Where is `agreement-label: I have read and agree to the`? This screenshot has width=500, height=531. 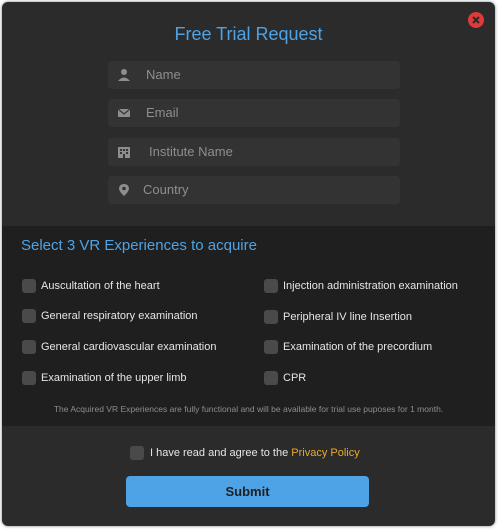
agreement-label: I have read and agree to the is located at coordinates (221, 453).